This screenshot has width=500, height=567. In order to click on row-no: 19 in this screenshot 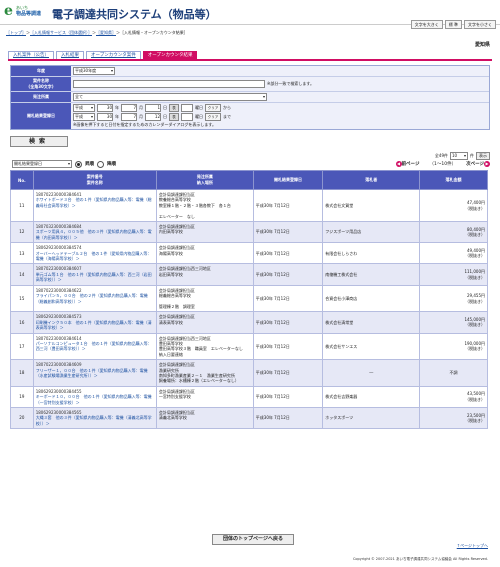, I will do `click(22, 397)`.